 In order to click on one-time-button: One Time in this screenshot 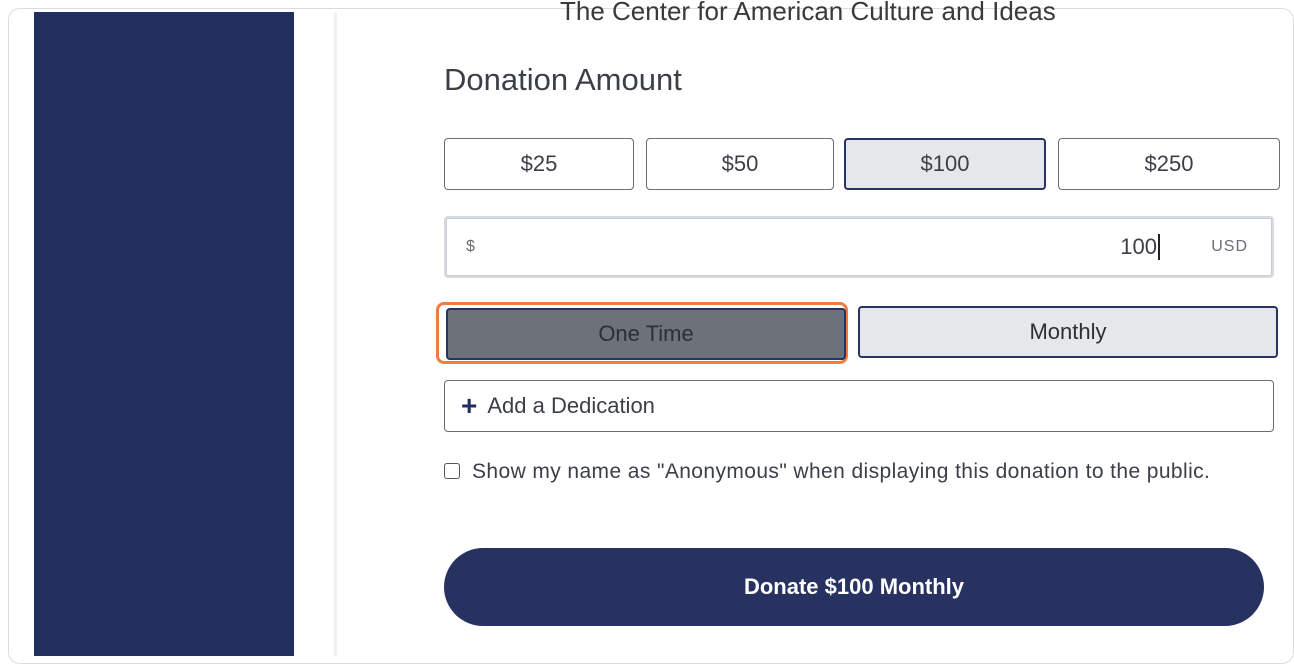, I will do `click(646, 334)`.